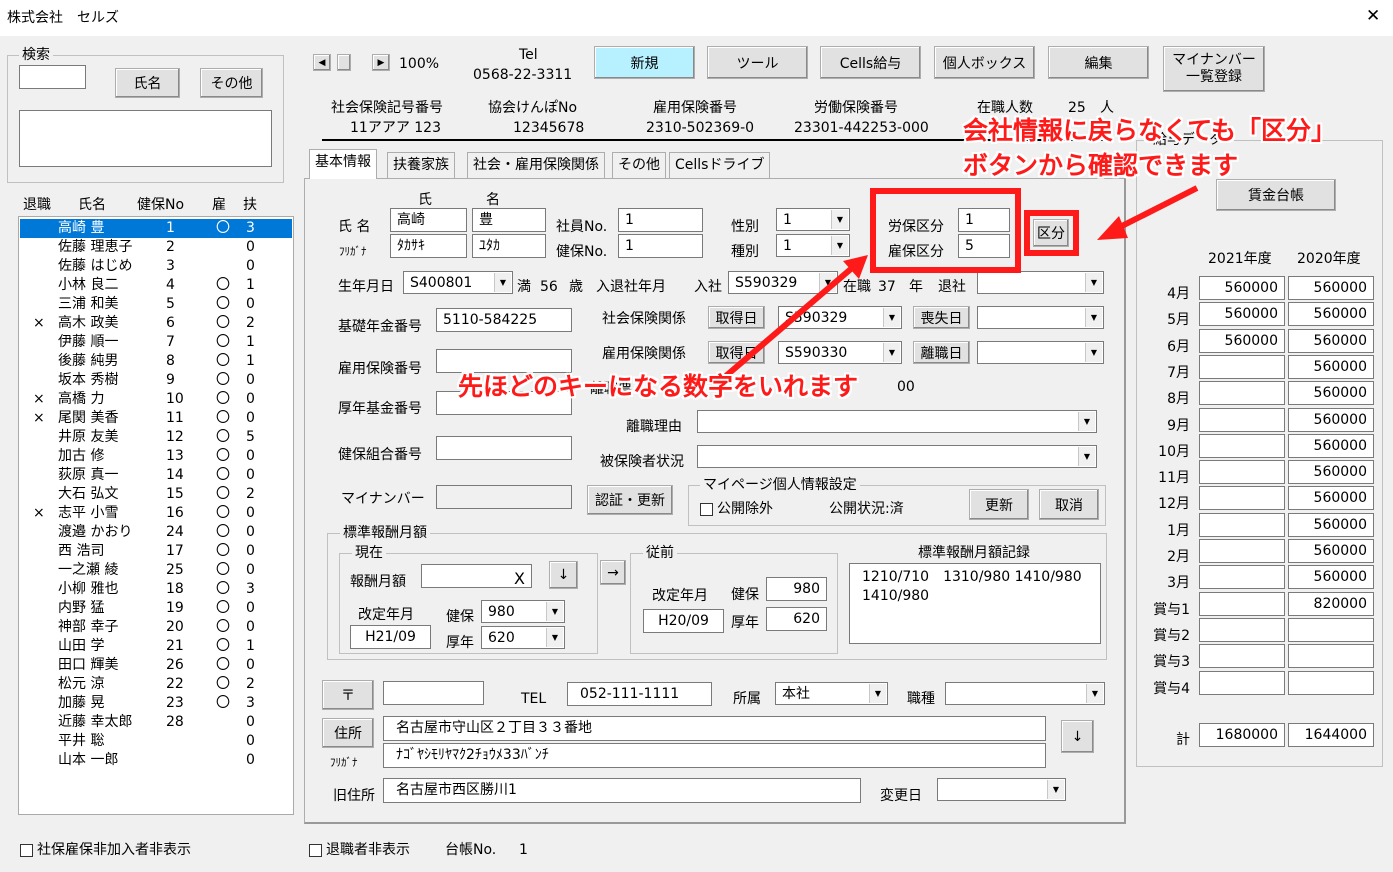 This screenshot has height=872, width=1393. What do you see at coordinates (783, 282) in the screenshot?
I see `join-date-select: S590329 ▼` at bounding box center [783, 282].